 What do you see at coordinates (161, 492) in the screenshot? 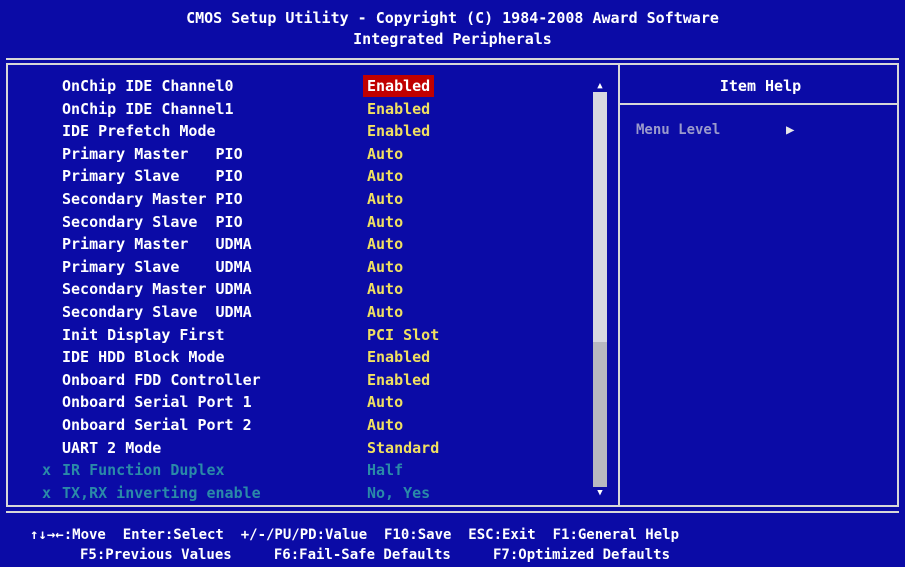
I see `setting-label: TX,RX inverting enable` at bounding box center [161, 492].